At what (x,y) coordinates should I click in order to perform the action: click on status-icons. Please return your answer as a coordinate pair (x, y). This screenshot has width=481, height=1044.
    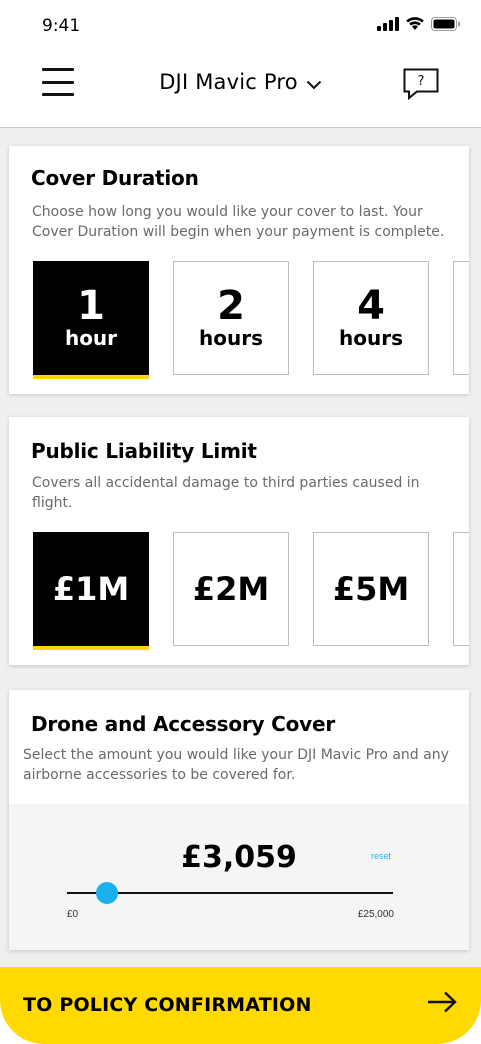
    Looking at the image, I should click on (419, 23).